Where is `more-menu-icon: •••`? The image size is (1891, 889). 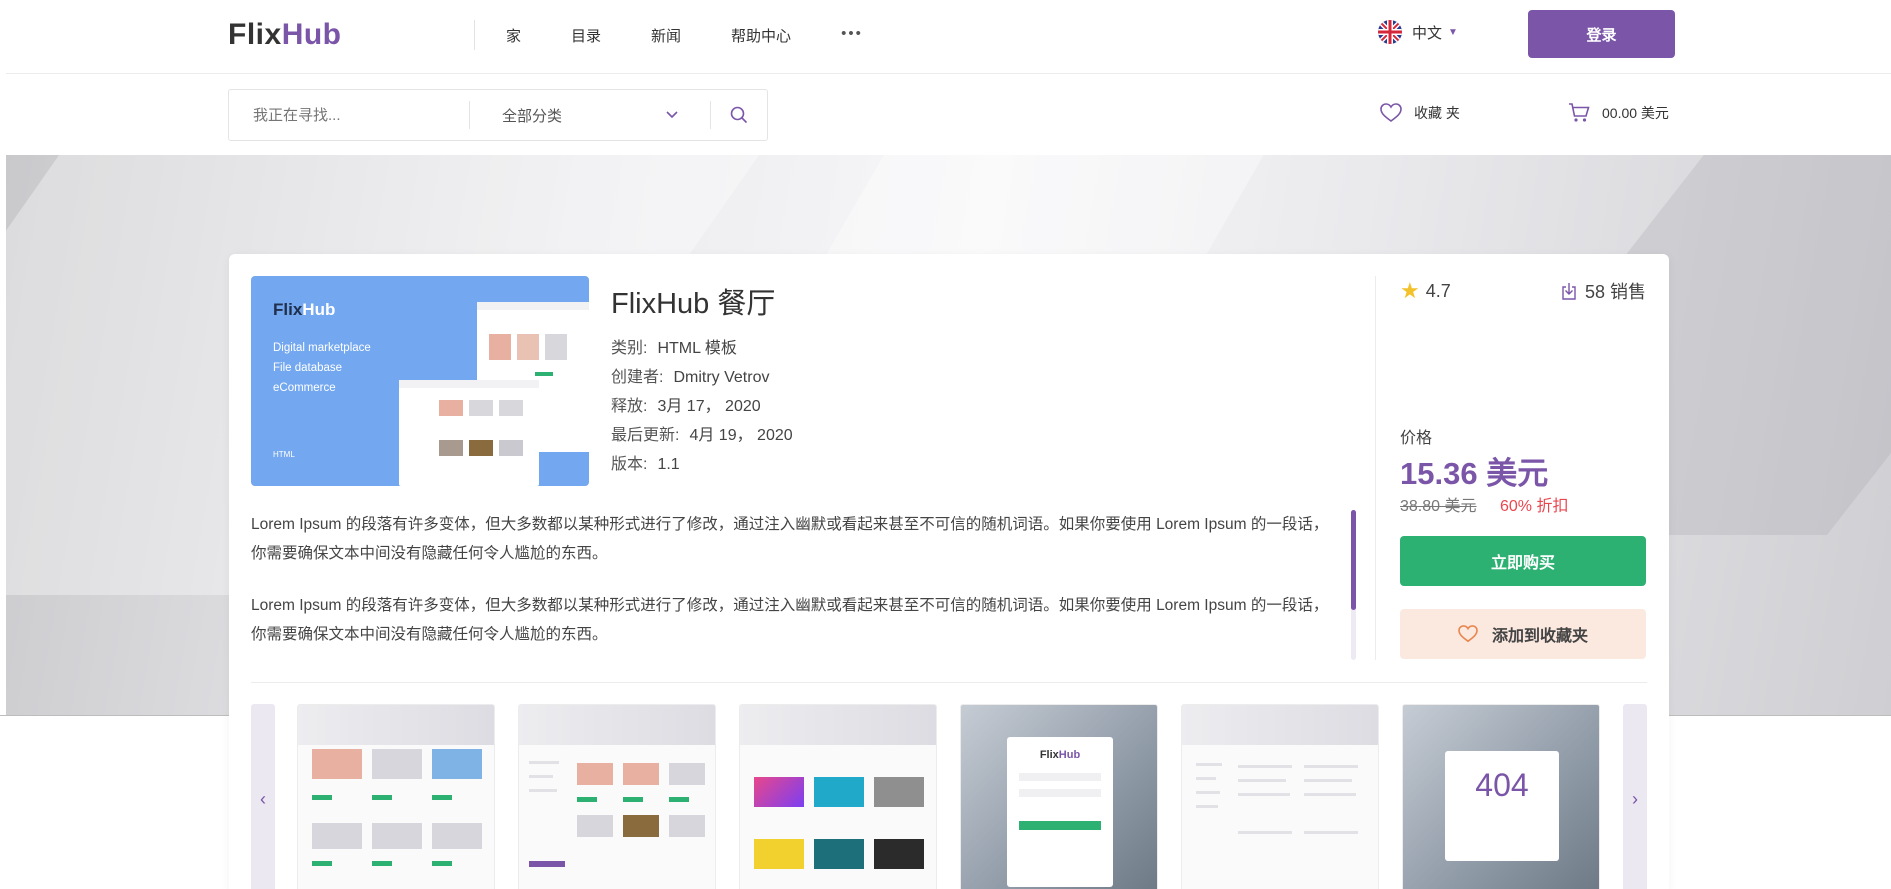 more-menu-icon: ••• is located at coordinates (852, 35).